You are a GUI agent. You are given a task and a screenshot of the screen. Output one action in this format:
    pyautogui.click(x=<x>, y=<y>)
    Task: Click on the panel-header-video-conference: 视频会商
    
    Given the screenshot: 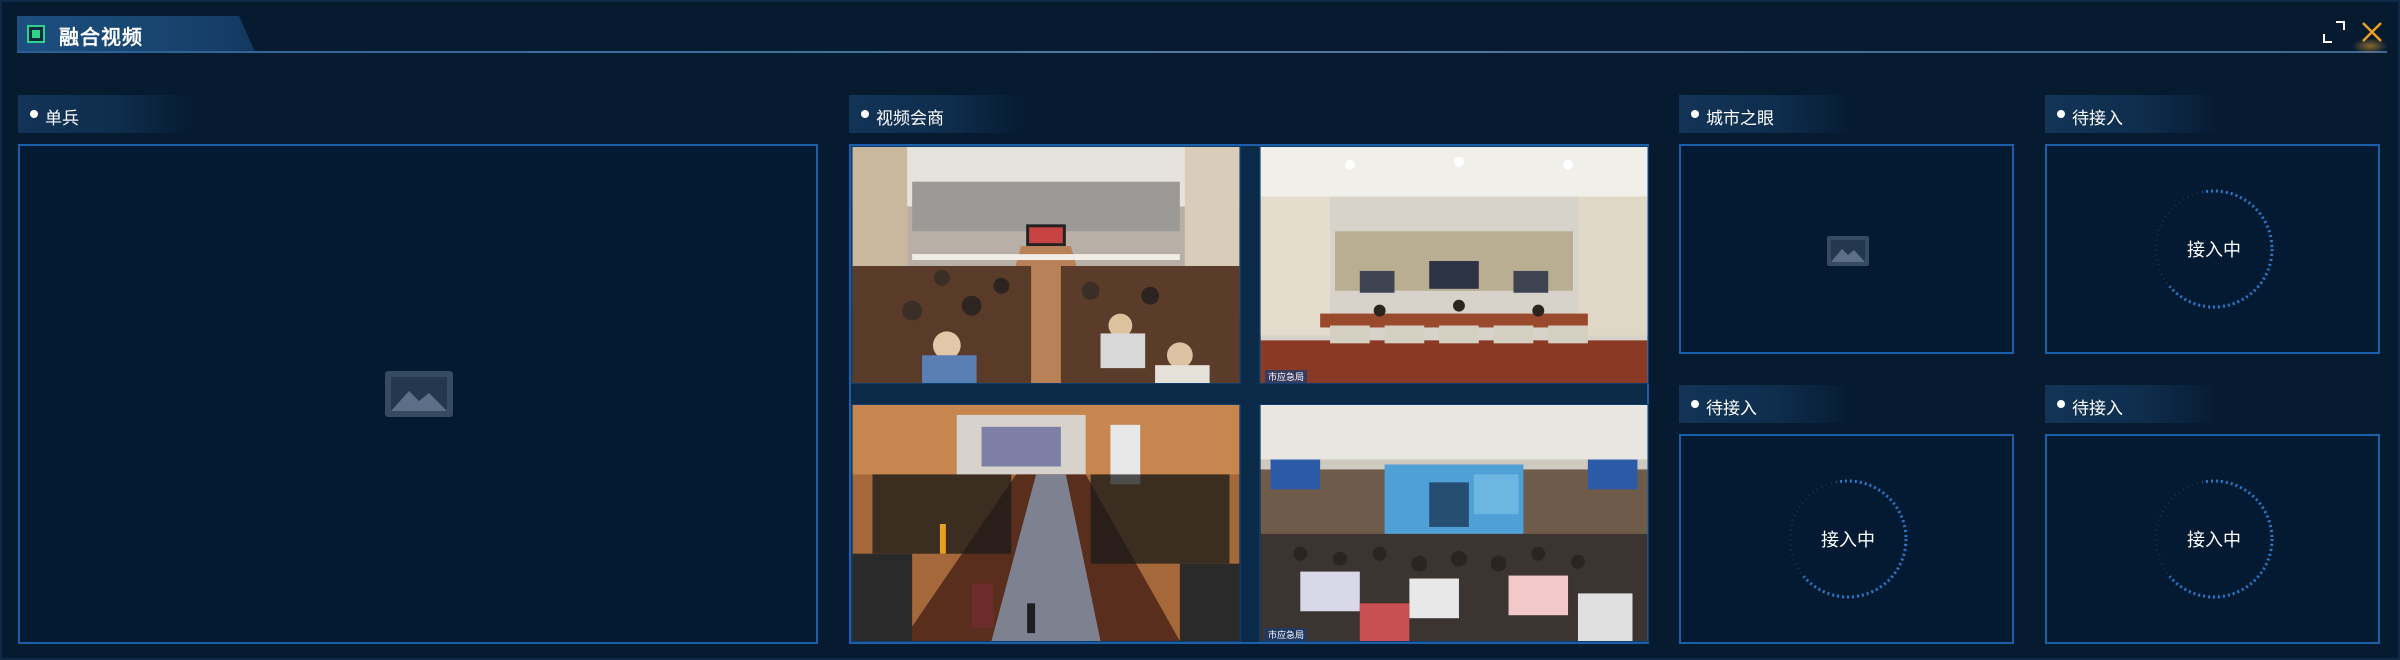 What is the action you would take?
    pyautogui.click(x=938, y=114)
    